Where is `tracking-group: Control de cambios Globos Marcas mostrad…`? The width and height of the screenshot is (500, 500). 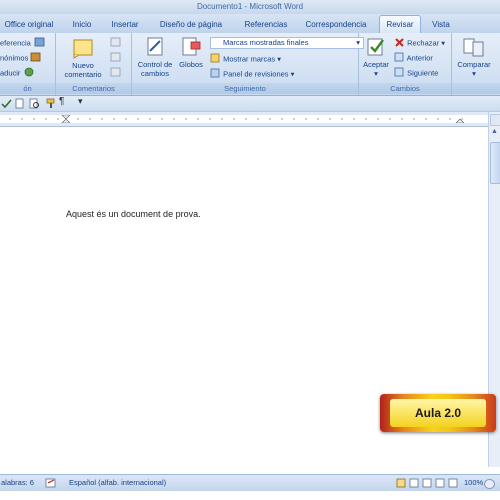 tracking-group: Control de cambios Globos Marcas mostrad… is located at coordinates (248, 64).